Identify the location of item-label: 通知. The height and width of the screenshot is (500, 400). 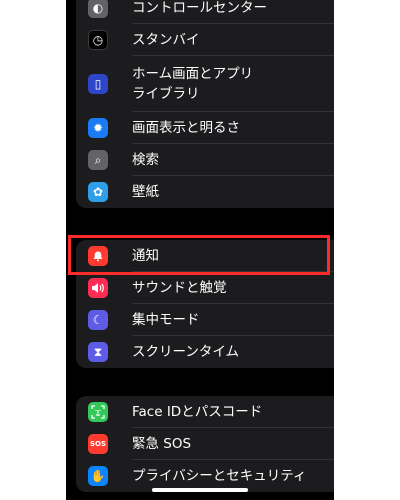
(145, 256).